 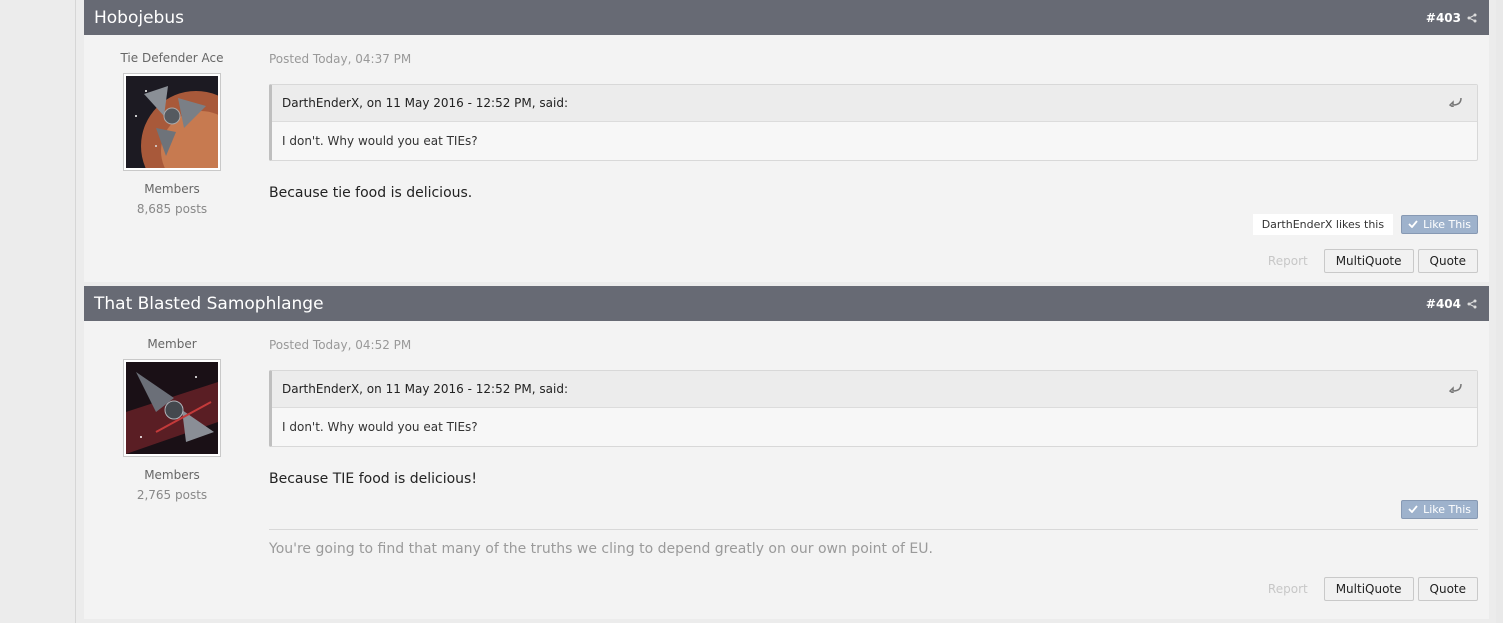 What do you see at coordinates (873, 509) in the screenshot?
I see `like-row: Like This` at bounding box center [873, 509].